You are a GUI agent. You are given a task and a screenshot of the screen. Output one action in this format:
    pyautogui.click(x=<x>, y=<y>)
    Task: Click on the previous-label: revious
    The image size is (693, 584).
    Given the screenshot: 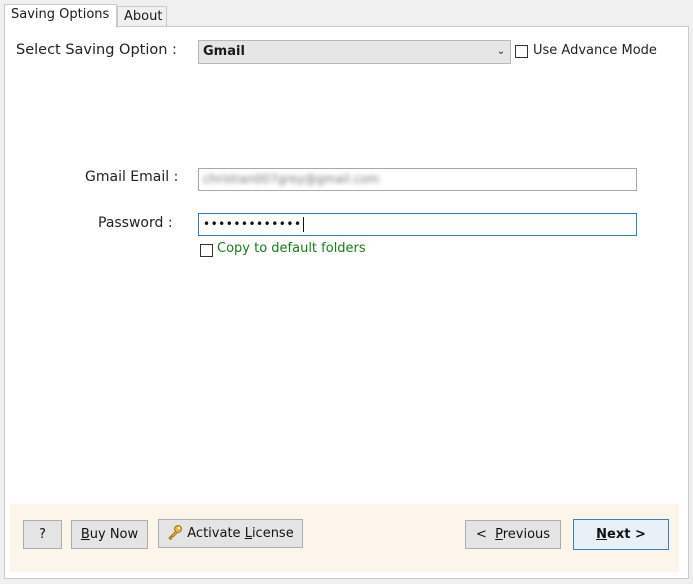 What is the action you would take?
    pyautogui.click(x=526, y=534)
    